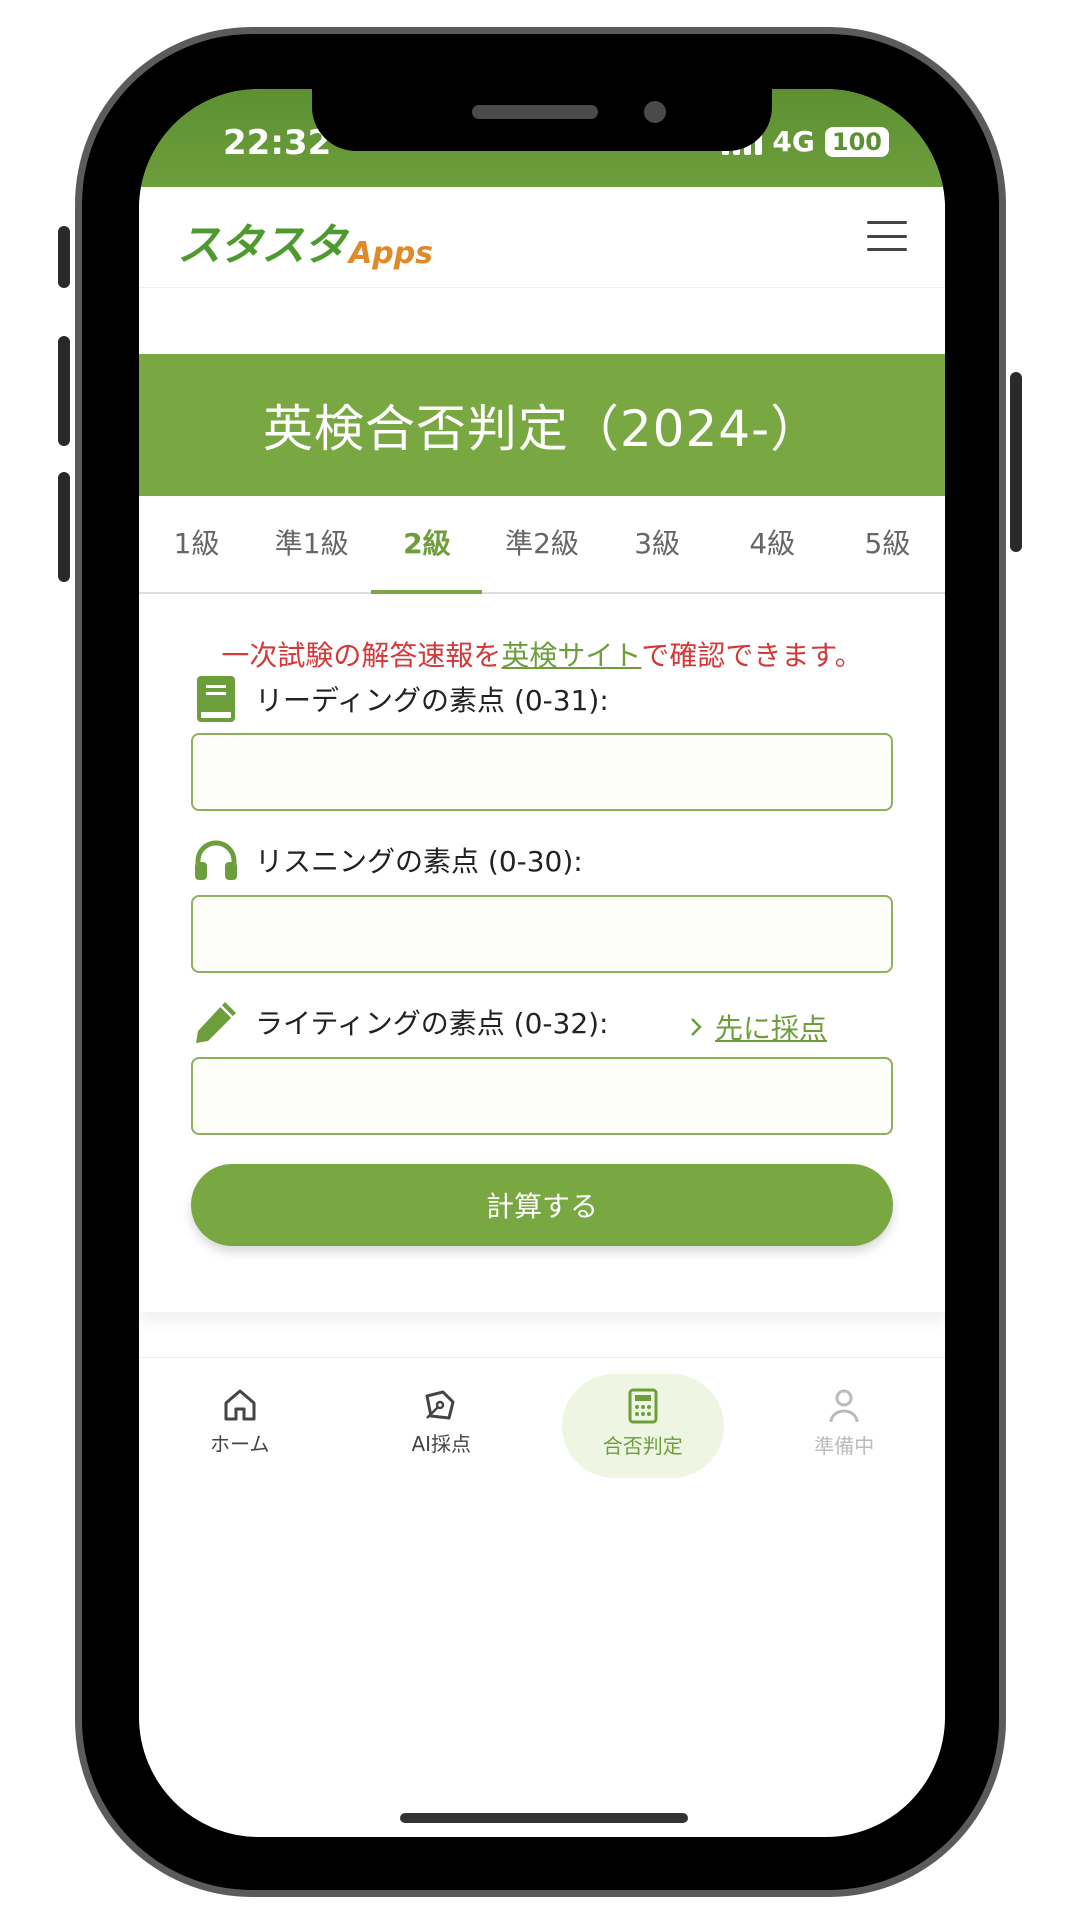  What do you see at coordinates (361, 655) in the screenshot?
I see `notice-before: 一次試験の解答速報を` at bounding box center [361, 655].